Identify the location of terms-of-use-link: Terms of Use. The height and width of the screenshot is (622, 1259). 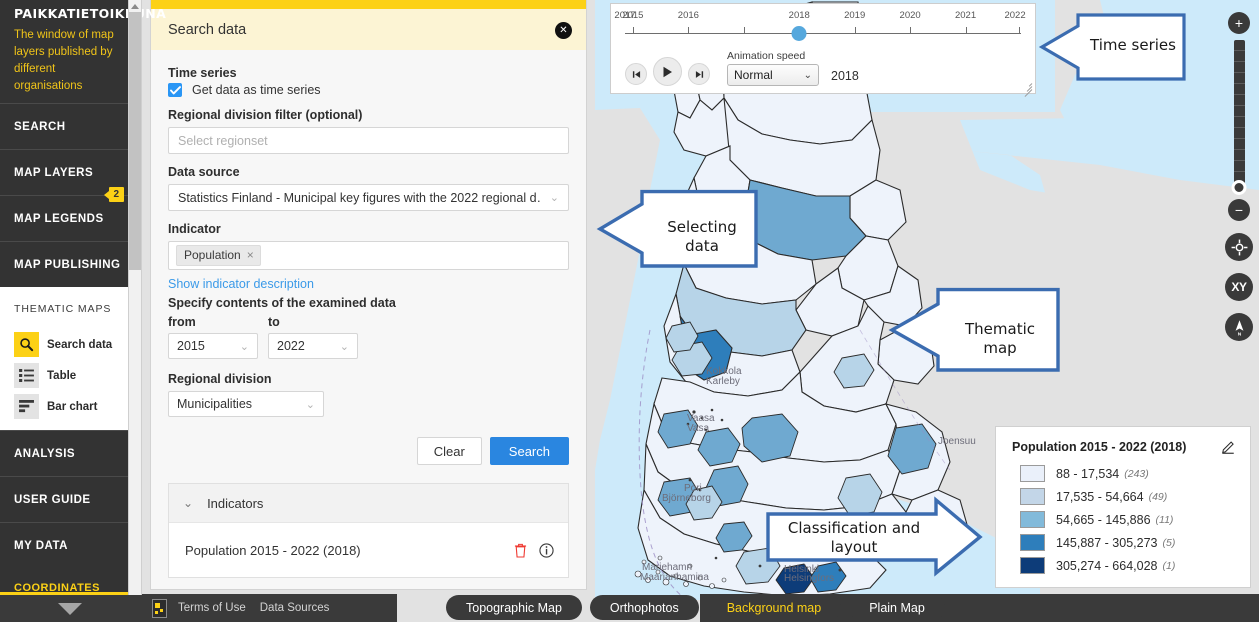
(212, 608).